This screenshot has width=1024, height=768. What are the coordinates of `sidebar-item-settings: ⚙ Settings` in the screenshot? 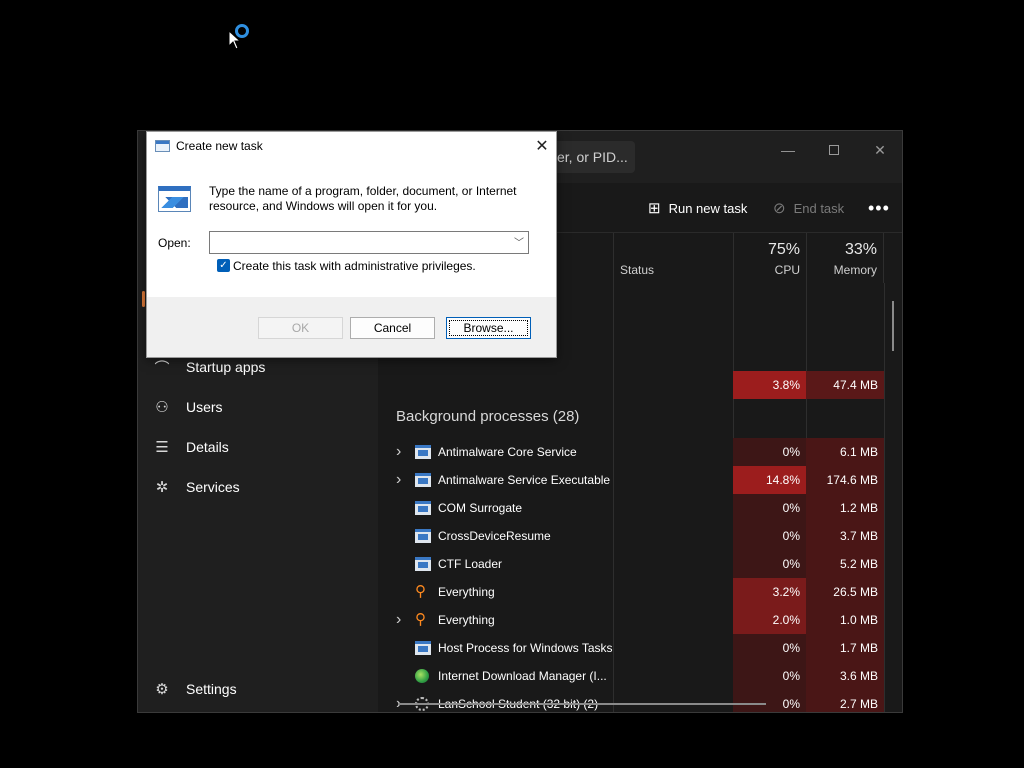 It's located at (258, 689).